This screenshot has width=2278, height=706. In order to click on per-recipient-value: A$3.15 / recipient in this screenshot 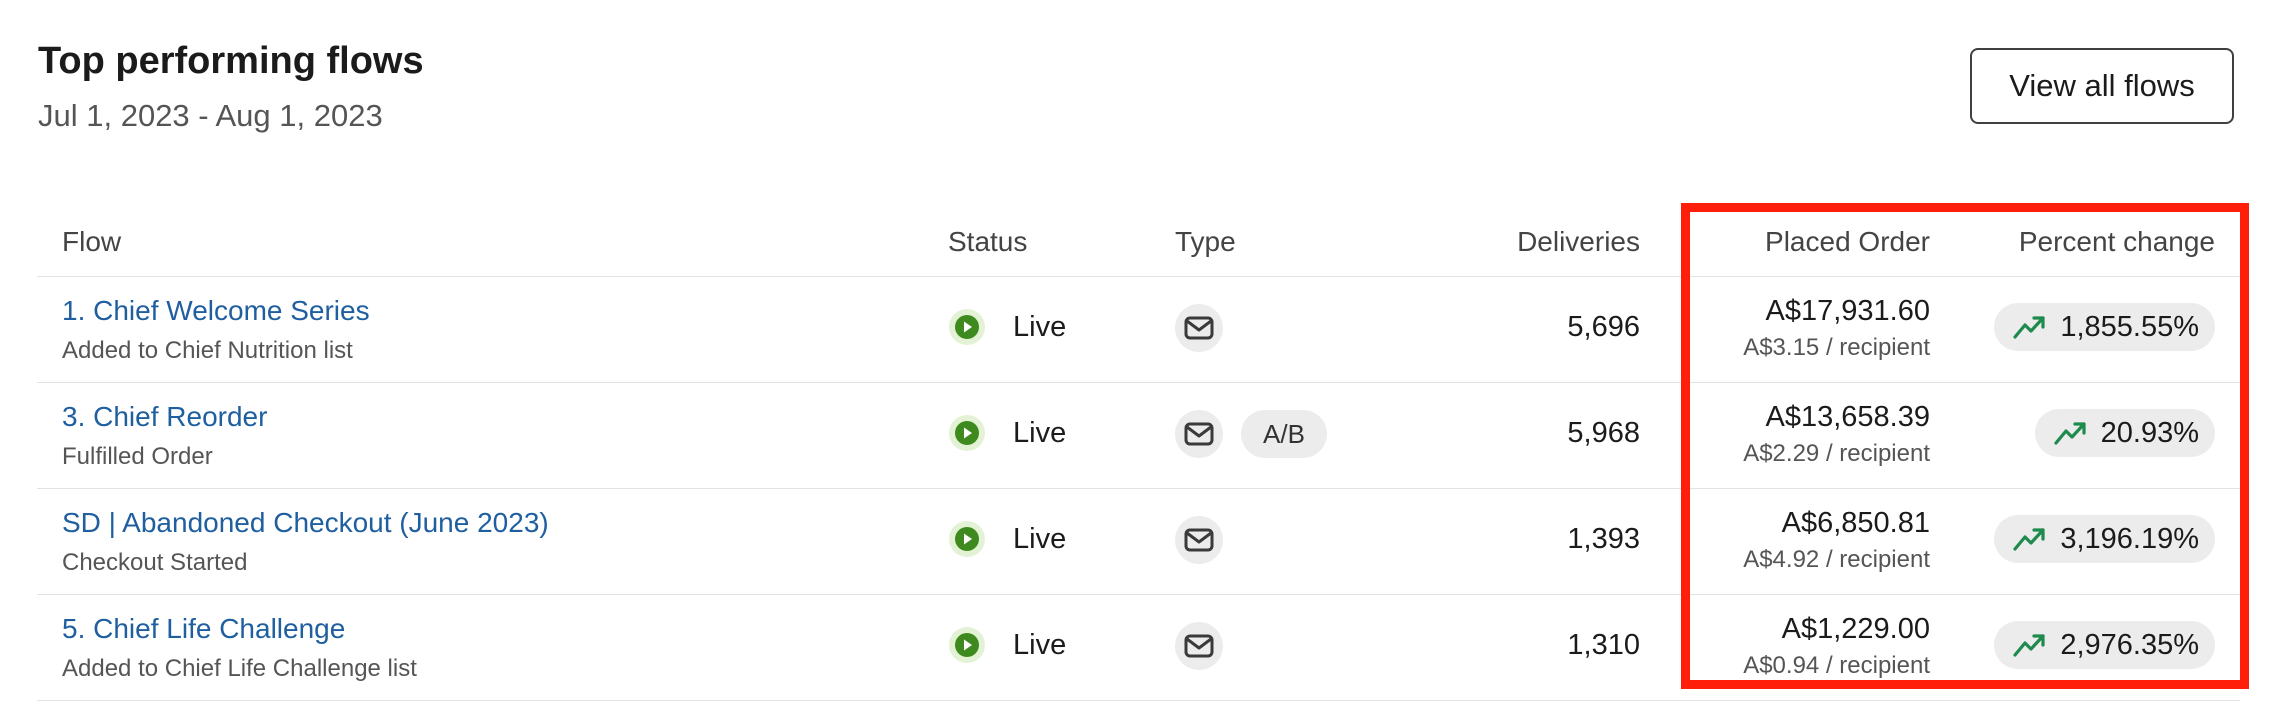, I will do `click(1836, 347)`.